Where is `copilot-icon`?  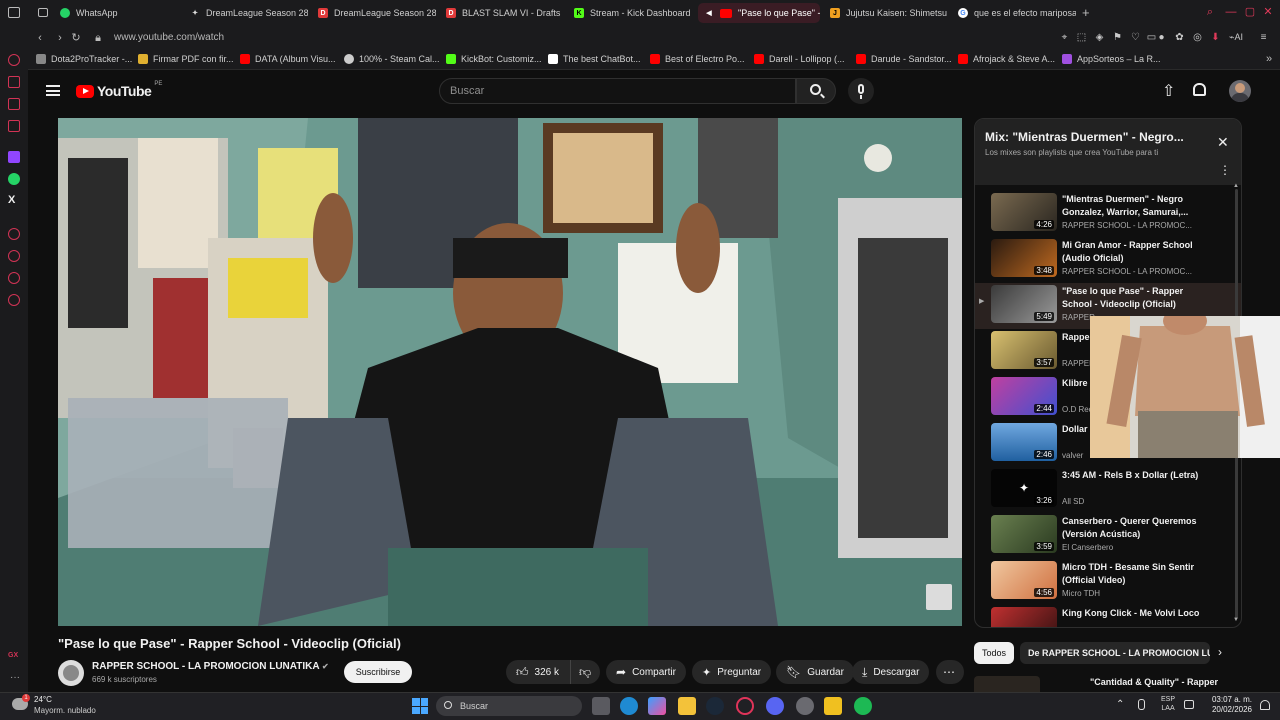
copilot-icon is located at coordinates (657, 706).